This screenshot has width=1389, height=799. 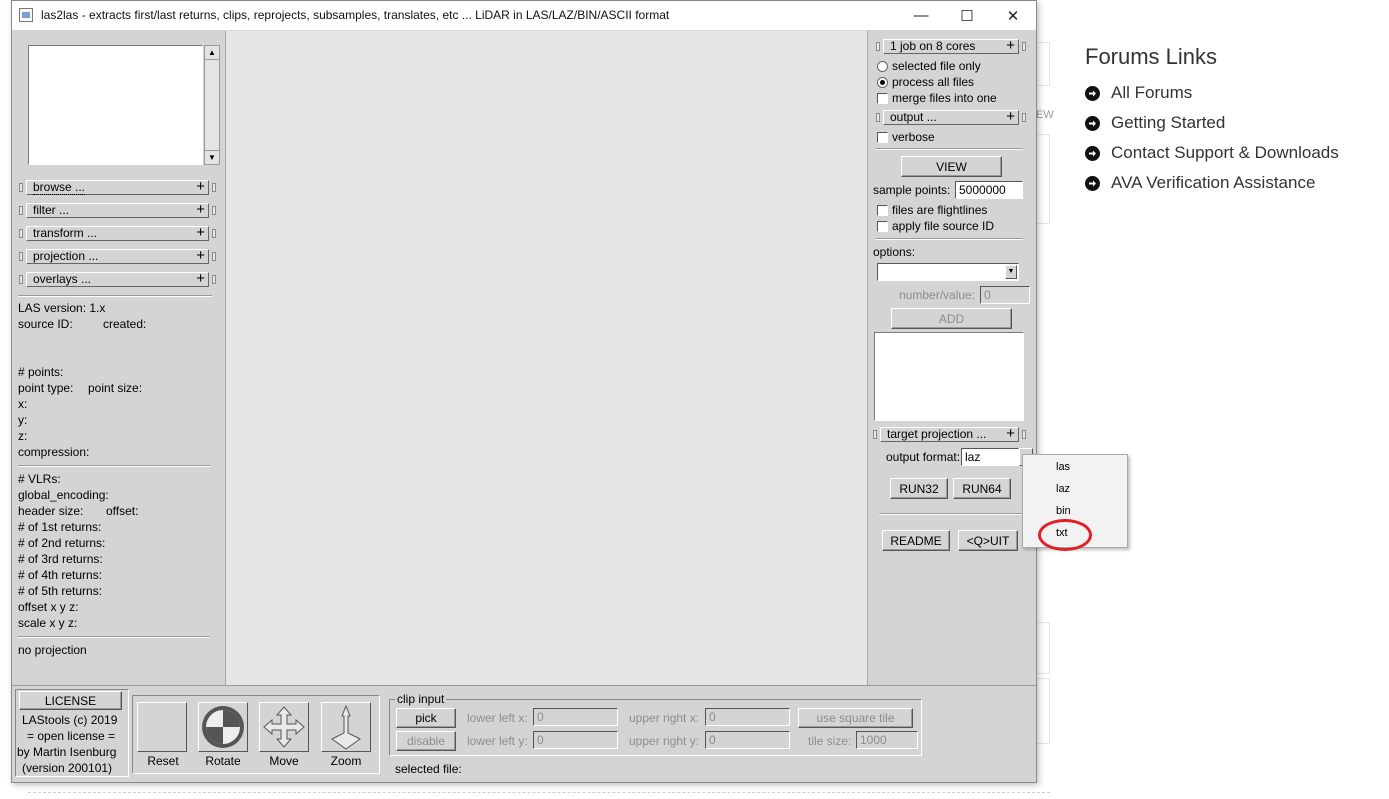 I want to click on reset-tool, so click(x=162, y=727).